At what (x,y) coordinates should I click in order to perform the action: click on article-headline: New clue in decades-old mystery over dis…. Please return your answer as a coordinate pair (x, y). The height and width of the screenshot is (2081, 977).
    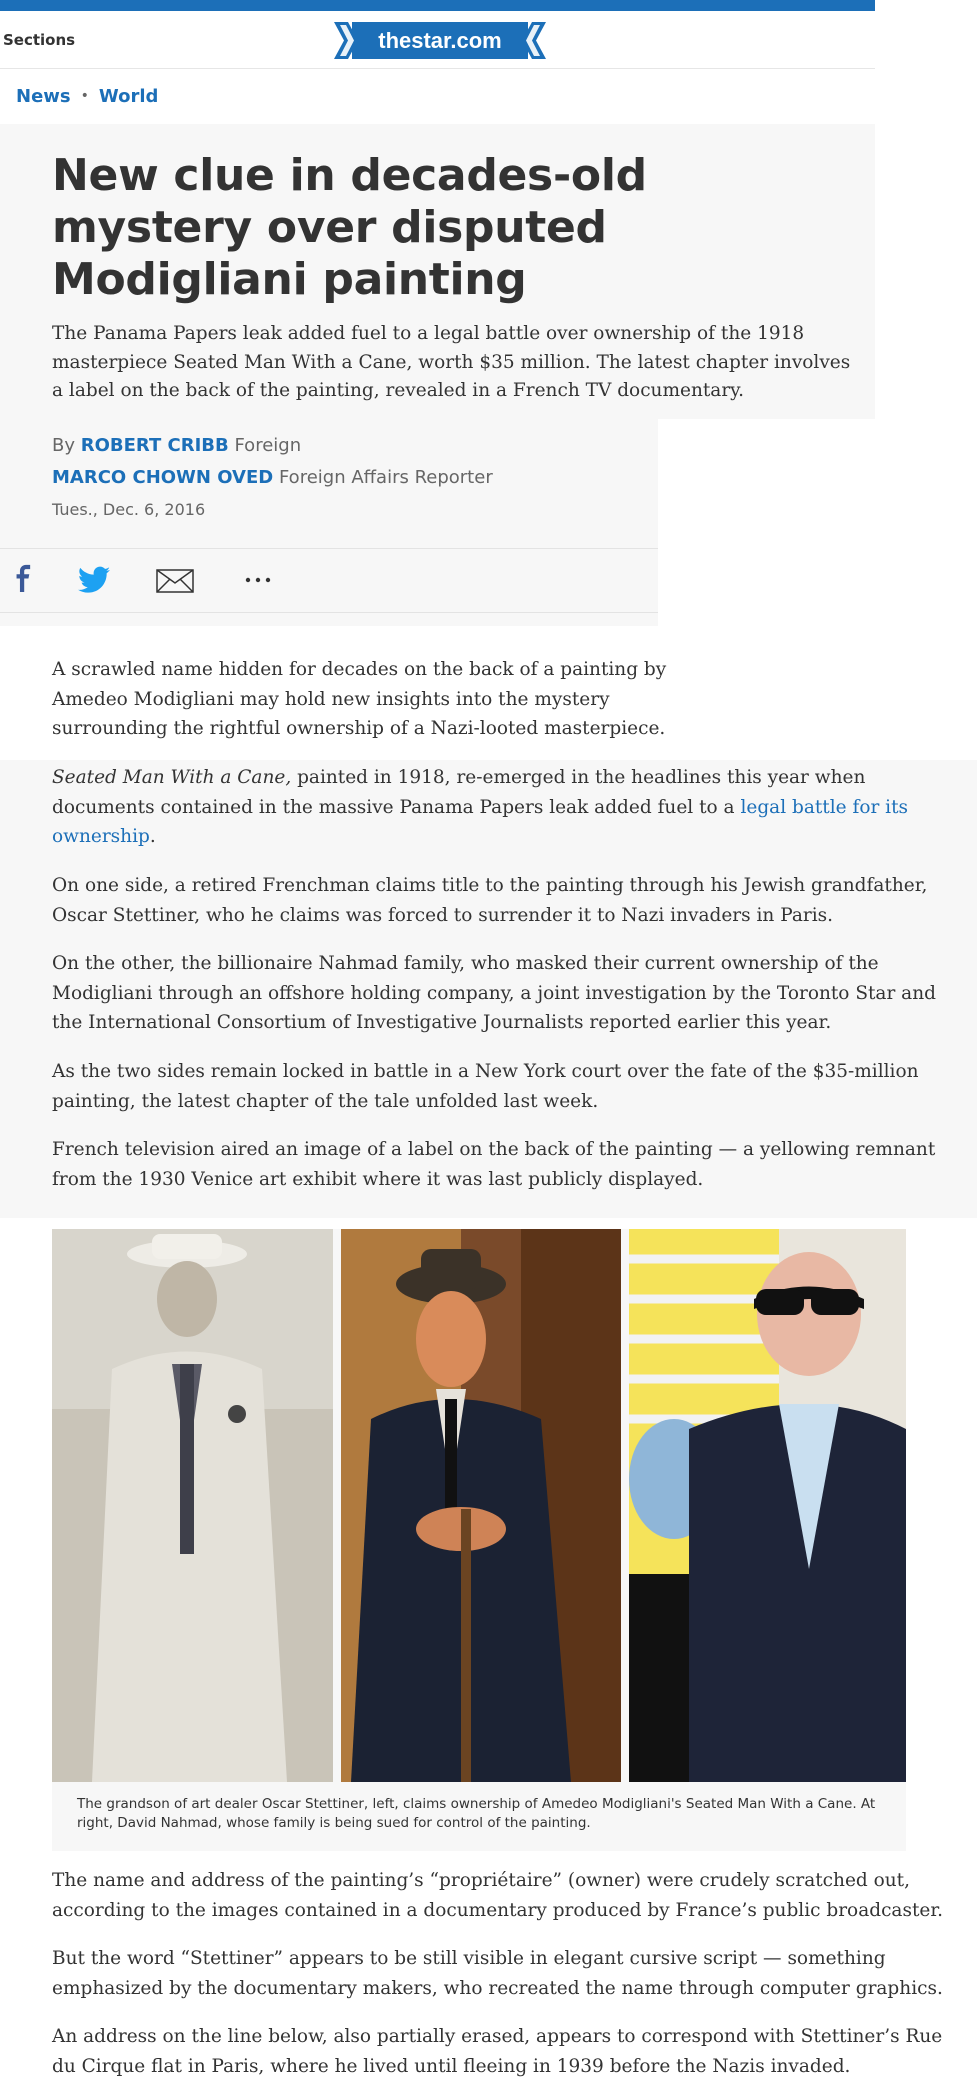
    Looking at the image, I should click on (349, 227).